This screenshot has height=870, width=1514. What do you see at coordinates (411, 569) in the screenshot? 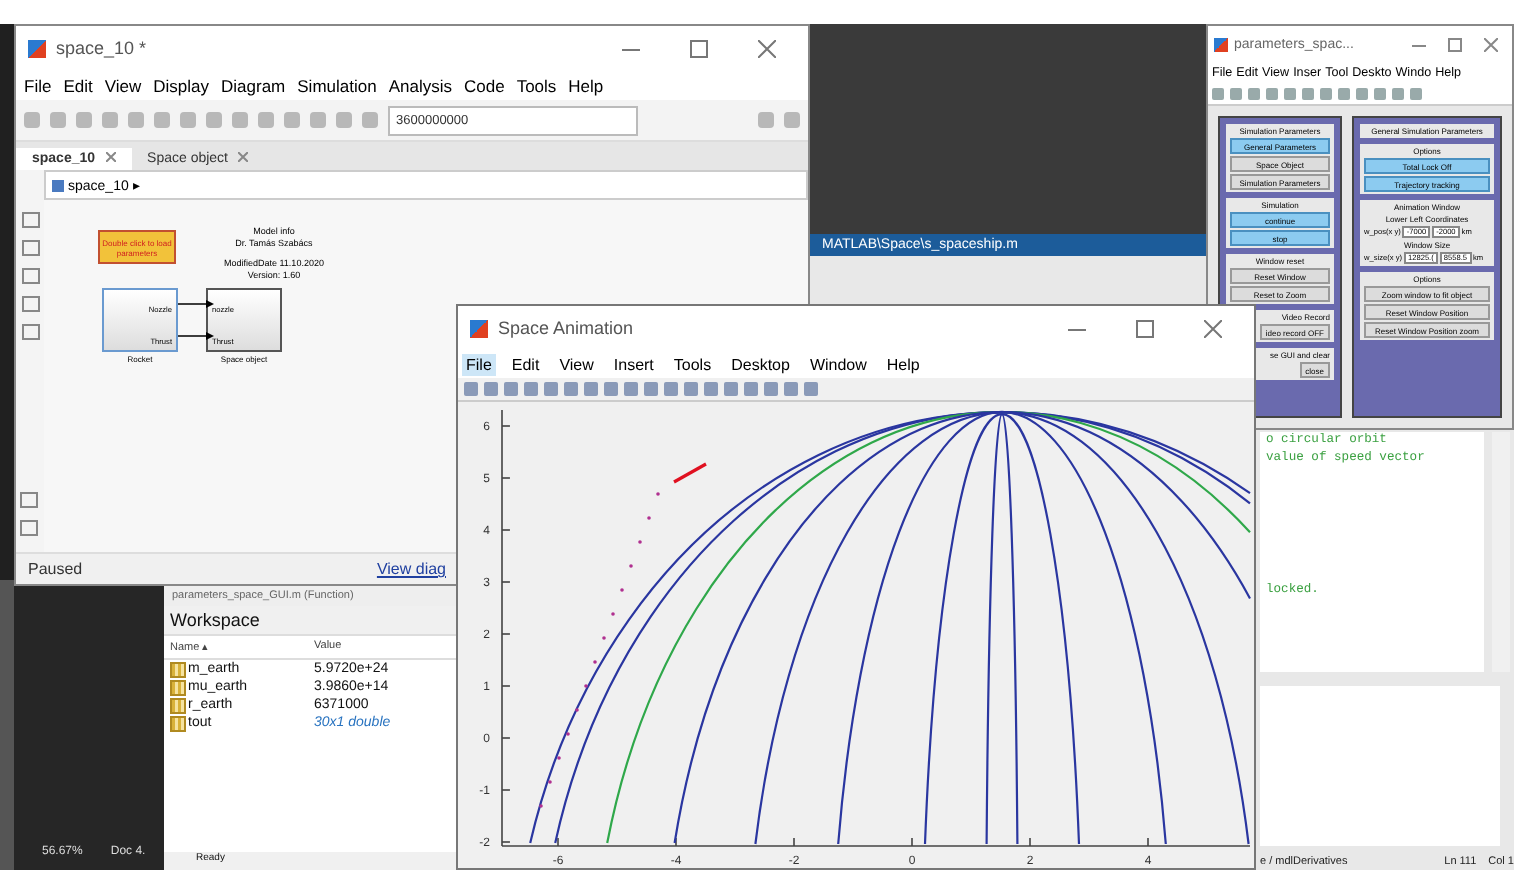
I see `diagnostics-link: View diag` at bounding box center [411, 569].